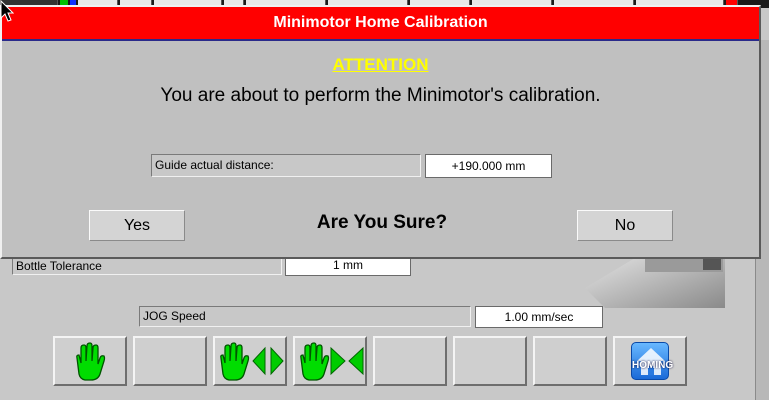  Describe the element at coordinates (305, 316) in the screenshot. I see `jog-speed-label: JOG Speed` at that location.